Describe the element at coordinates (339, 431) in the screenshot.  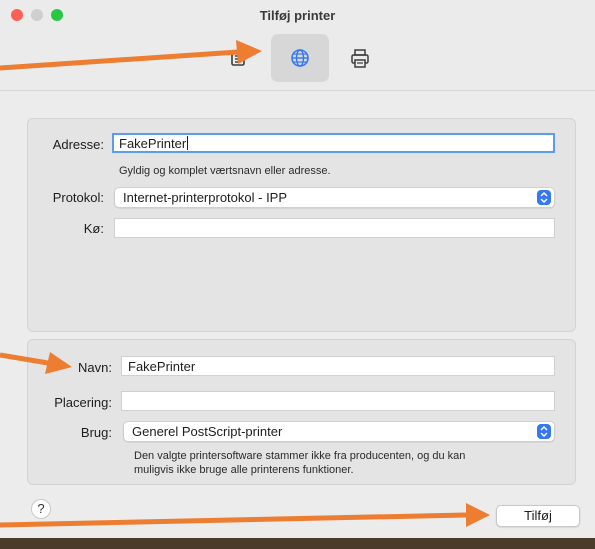
I see `driver-select: Generel PostScript-printer` at that location.